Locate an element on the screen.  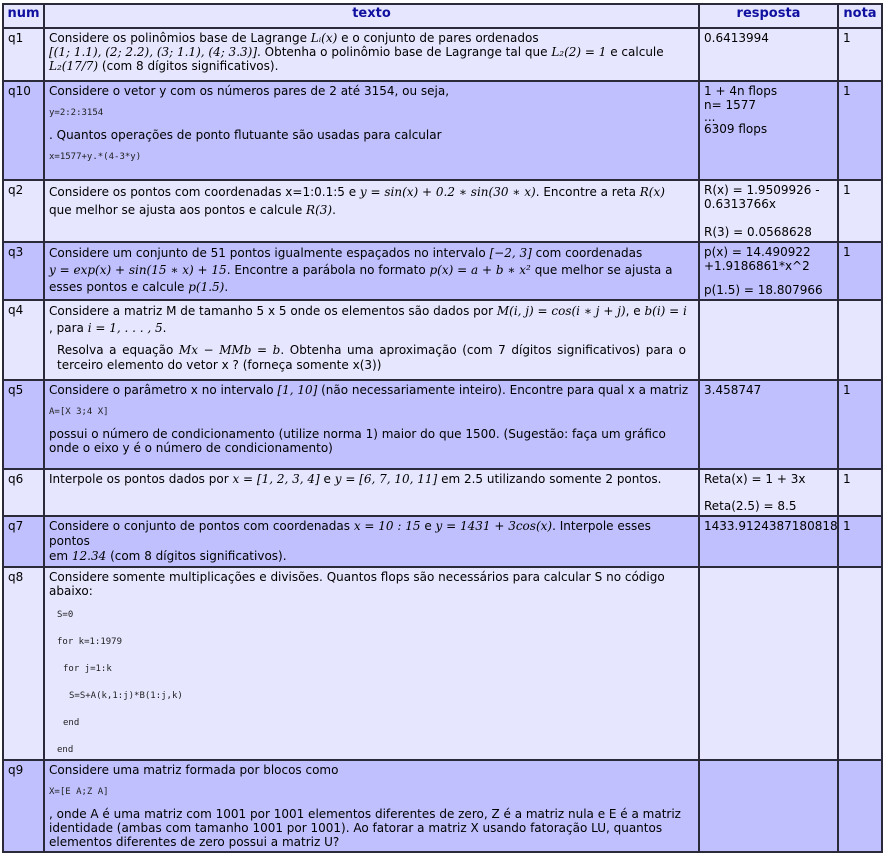
math: [−2, 3] is located at coordinates (510, 253).